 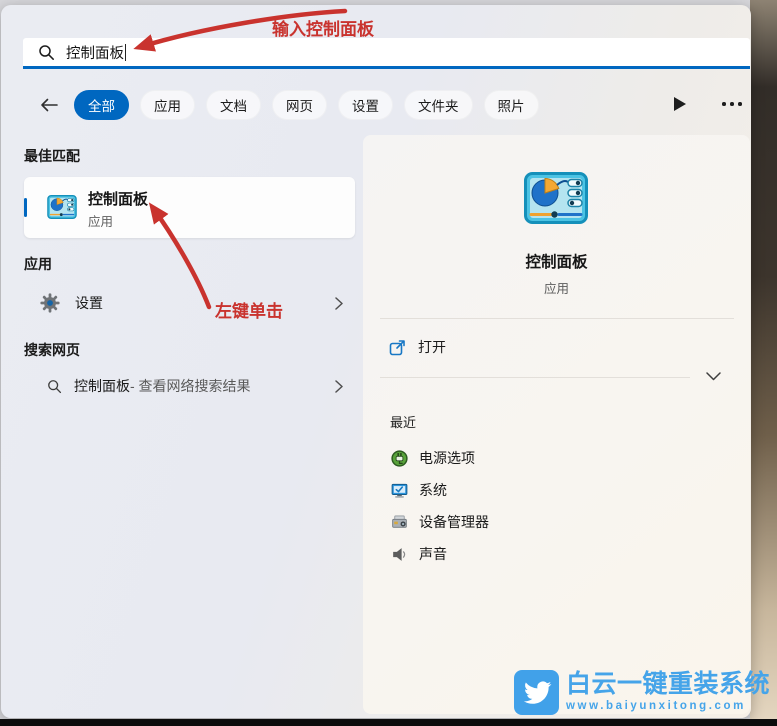 I want to click on best-match-subtitle: 应用, so click(x=101, y=222).